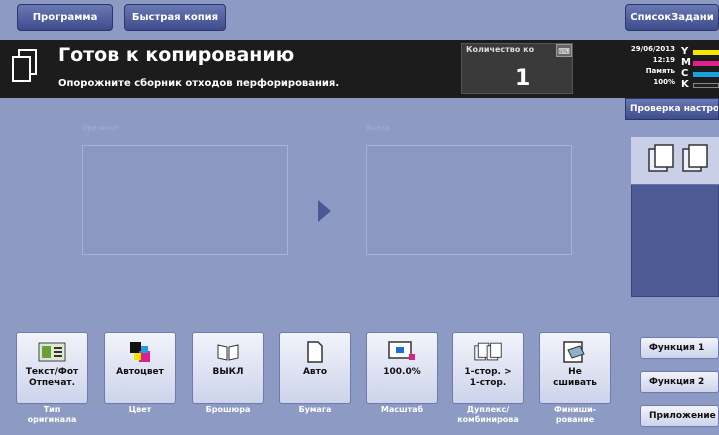  Describe the element at coordinates (664, 82) in the screenshot. I see `memory-value: 100%` at that location.